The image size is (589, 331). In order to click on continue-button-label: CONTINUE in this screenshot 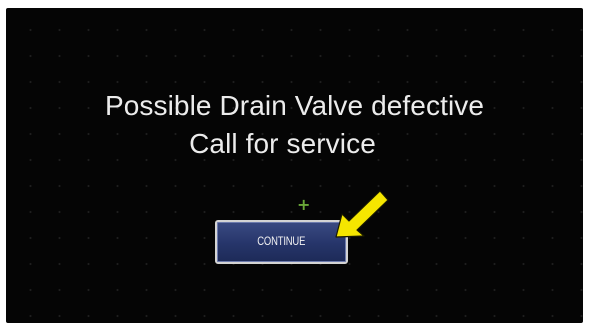, I will do `click(281, 242)`.